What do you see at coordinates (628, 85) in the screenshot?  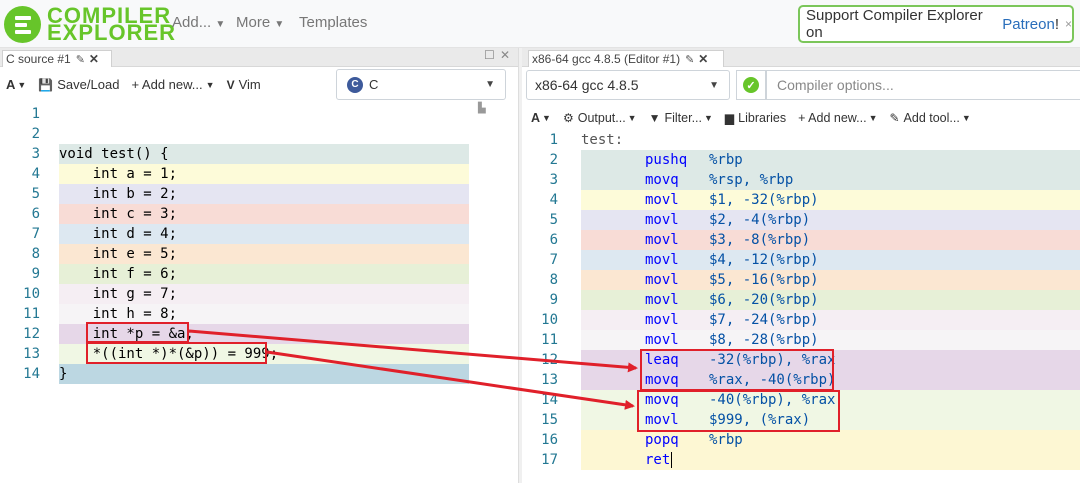 I see `compiler-select: x86-64 gcc 4.8.5 ▼` at bounding box center [628, 85].